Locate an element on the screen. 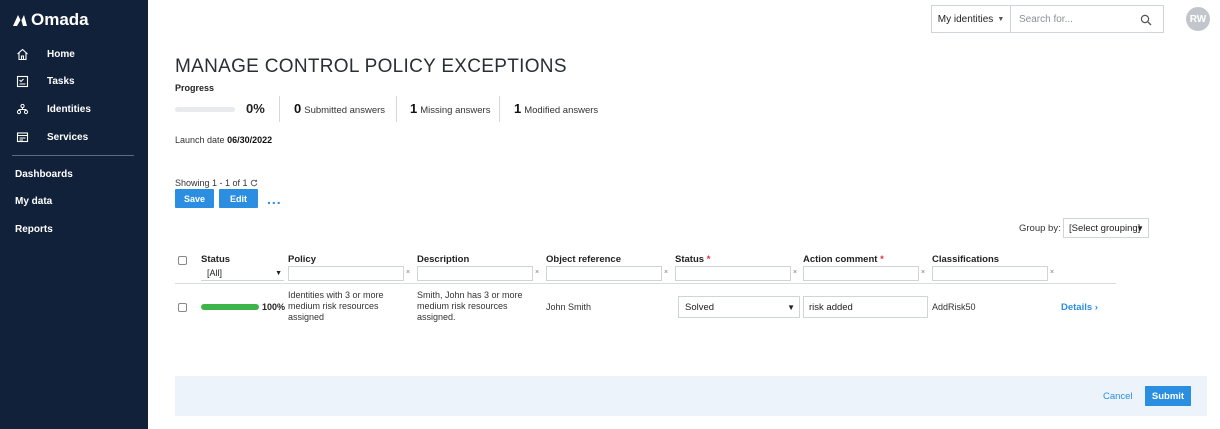 This screenshot has width=1220, height=429. cancel-button: Cancel is located at coordinates (1118, 396).